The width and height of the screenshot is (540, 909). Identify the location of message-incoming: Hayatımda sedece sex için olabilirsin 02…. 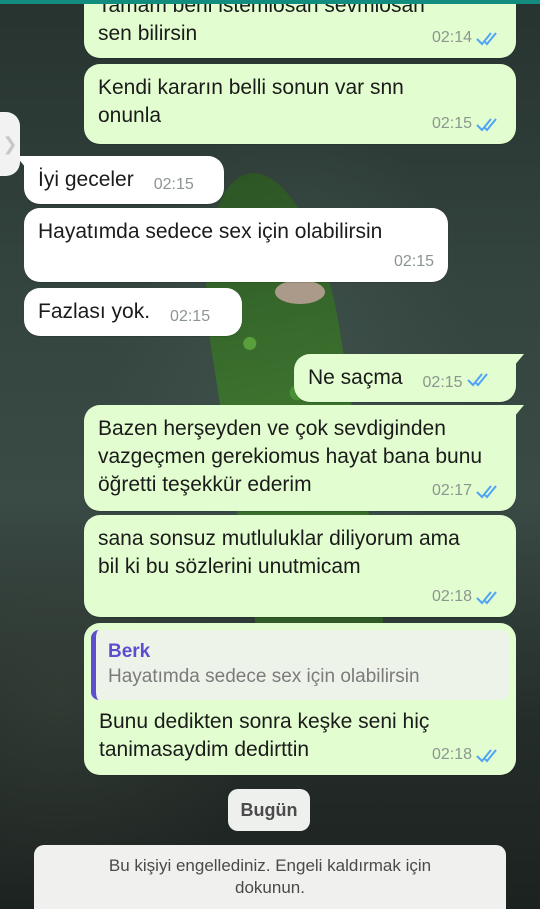
(236, 245).